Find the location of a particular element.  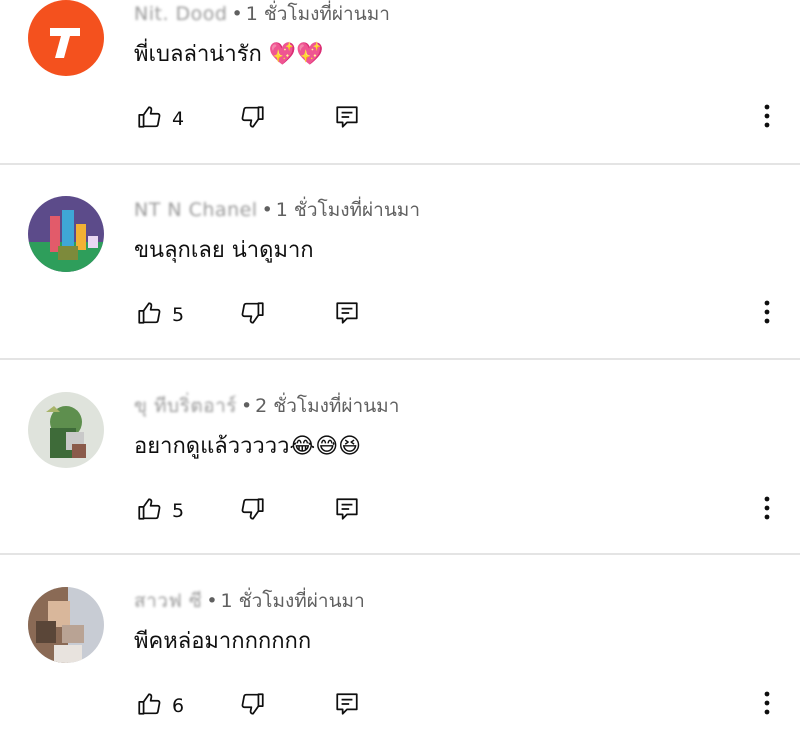

comment-text: อยากดูแล้ววววว😂😅😆 is located at coordinates (248, 446).